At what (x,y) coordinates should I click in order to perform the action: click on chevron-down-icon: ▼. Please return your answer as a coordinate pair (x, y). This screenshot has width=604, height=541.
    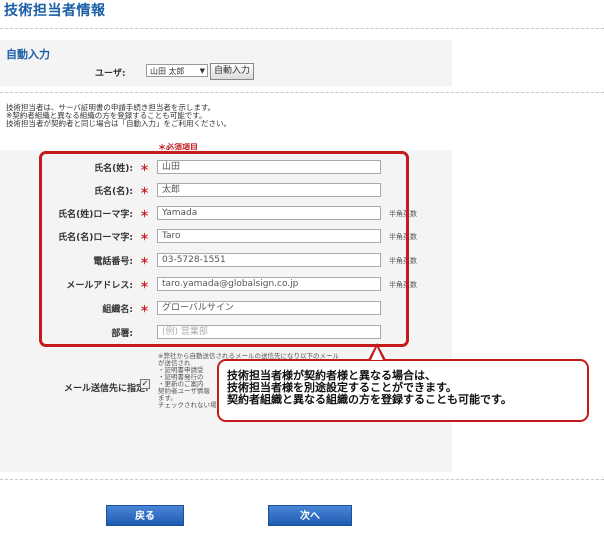
    Looking at the image, I should click on (202, 71).